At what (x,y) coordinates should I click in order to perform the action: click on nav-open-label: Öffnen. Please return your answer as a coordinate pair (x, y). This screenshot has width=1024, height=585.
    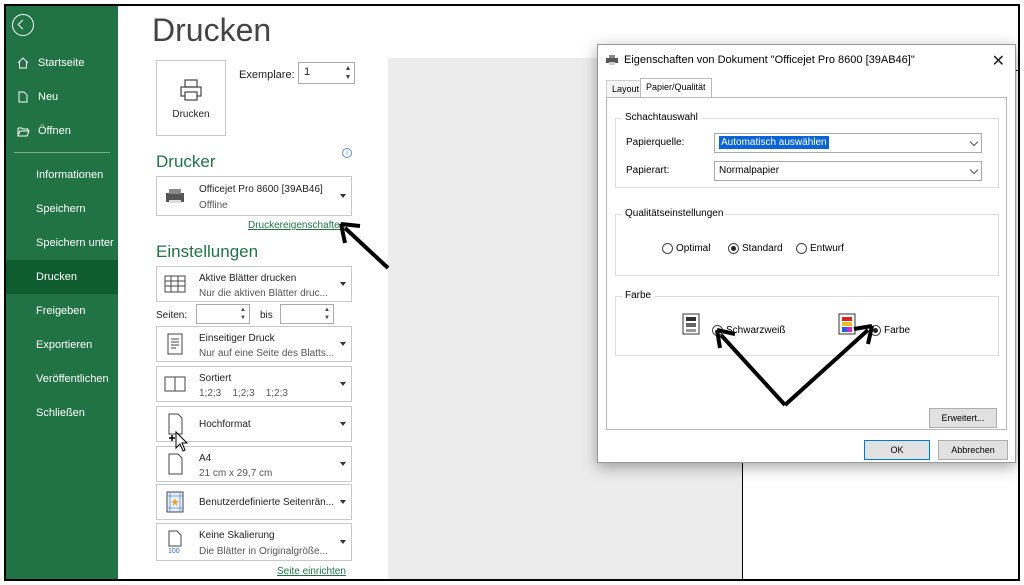
    Looking at the image, I should click on (54, 131).